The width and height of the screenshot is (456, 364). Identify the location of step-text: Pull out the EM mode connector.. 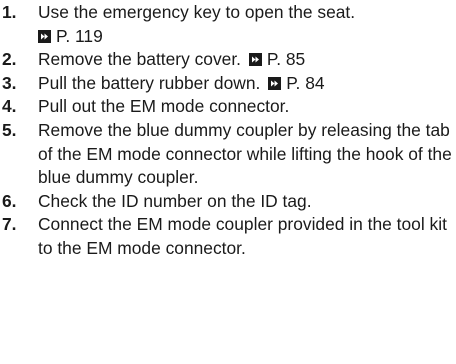
(164, 106).